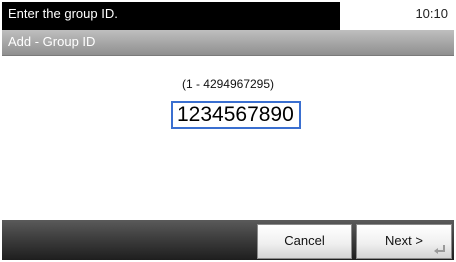 The width and height of the screenshot is (456, 262). What do you see at coordinates (236, 115) in the screenshot?
I see `group-id-input: 1234567890` at bounding box center [236, 115].